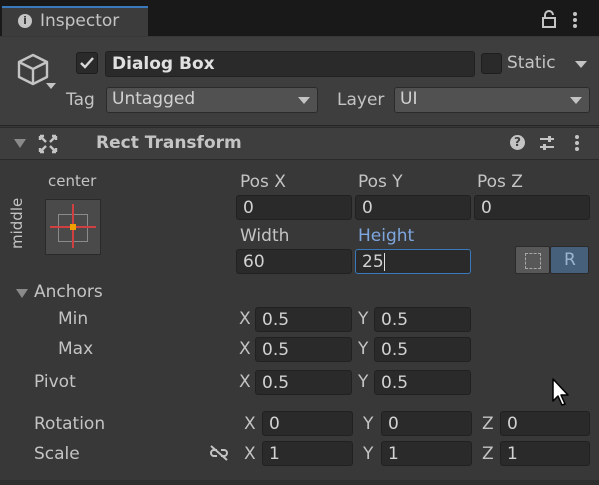 Image resolution: width=599 pixels, height=485 pixels. Describe the element at coordinates (17, 223) in the screenshot. I see `anchor-vertical-label: middle` at that location.